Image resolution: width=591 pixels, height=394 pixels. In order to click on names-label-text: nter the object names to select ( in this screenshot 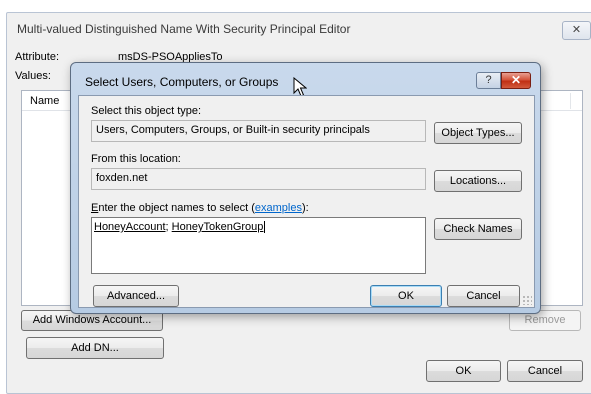, I will do `click(176, 208)`.